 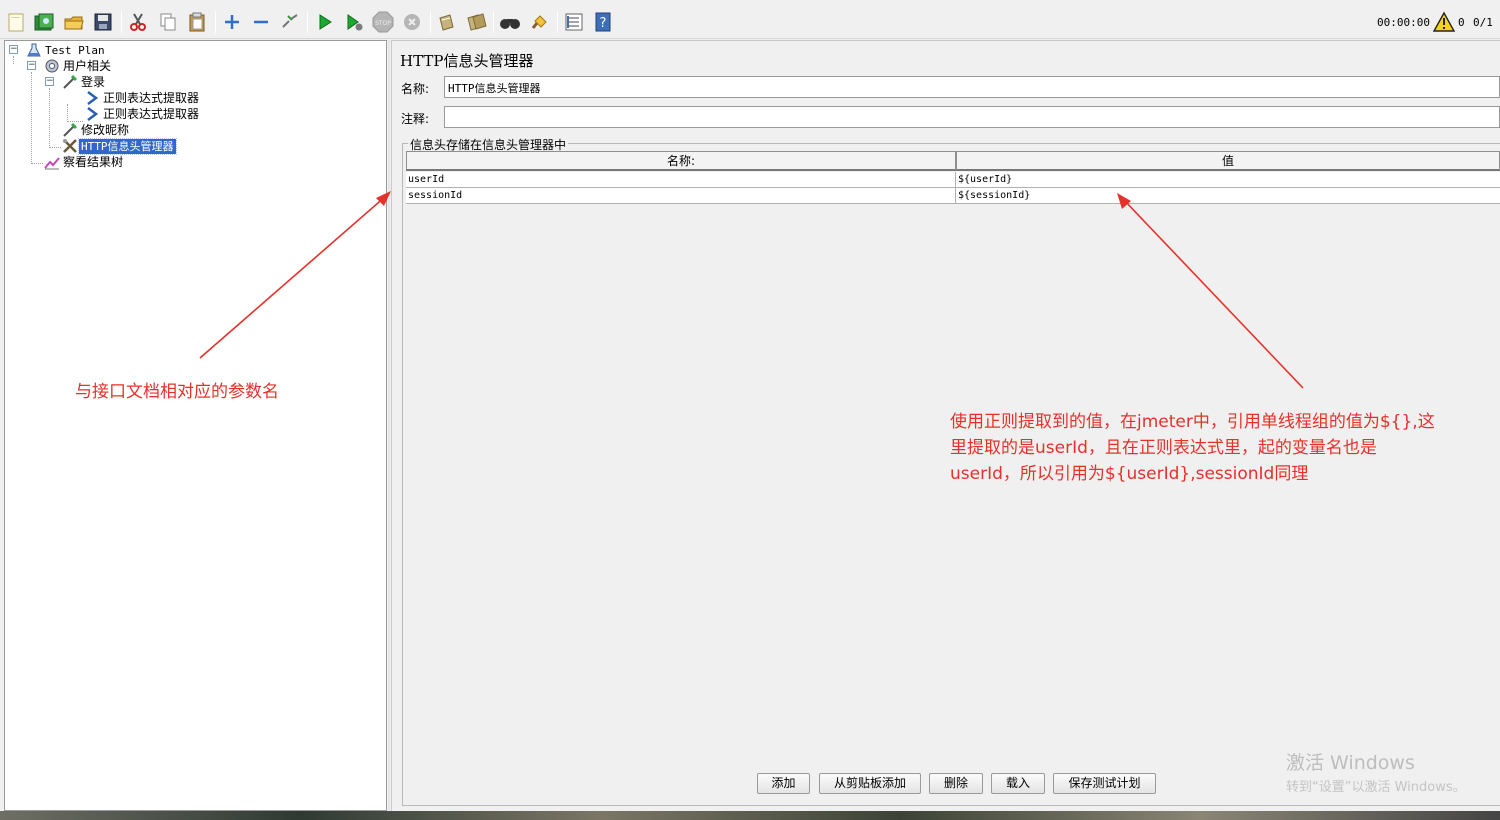 I want to click on tree-item-results-tree: 察看结果树, so click(x=84, y=162).